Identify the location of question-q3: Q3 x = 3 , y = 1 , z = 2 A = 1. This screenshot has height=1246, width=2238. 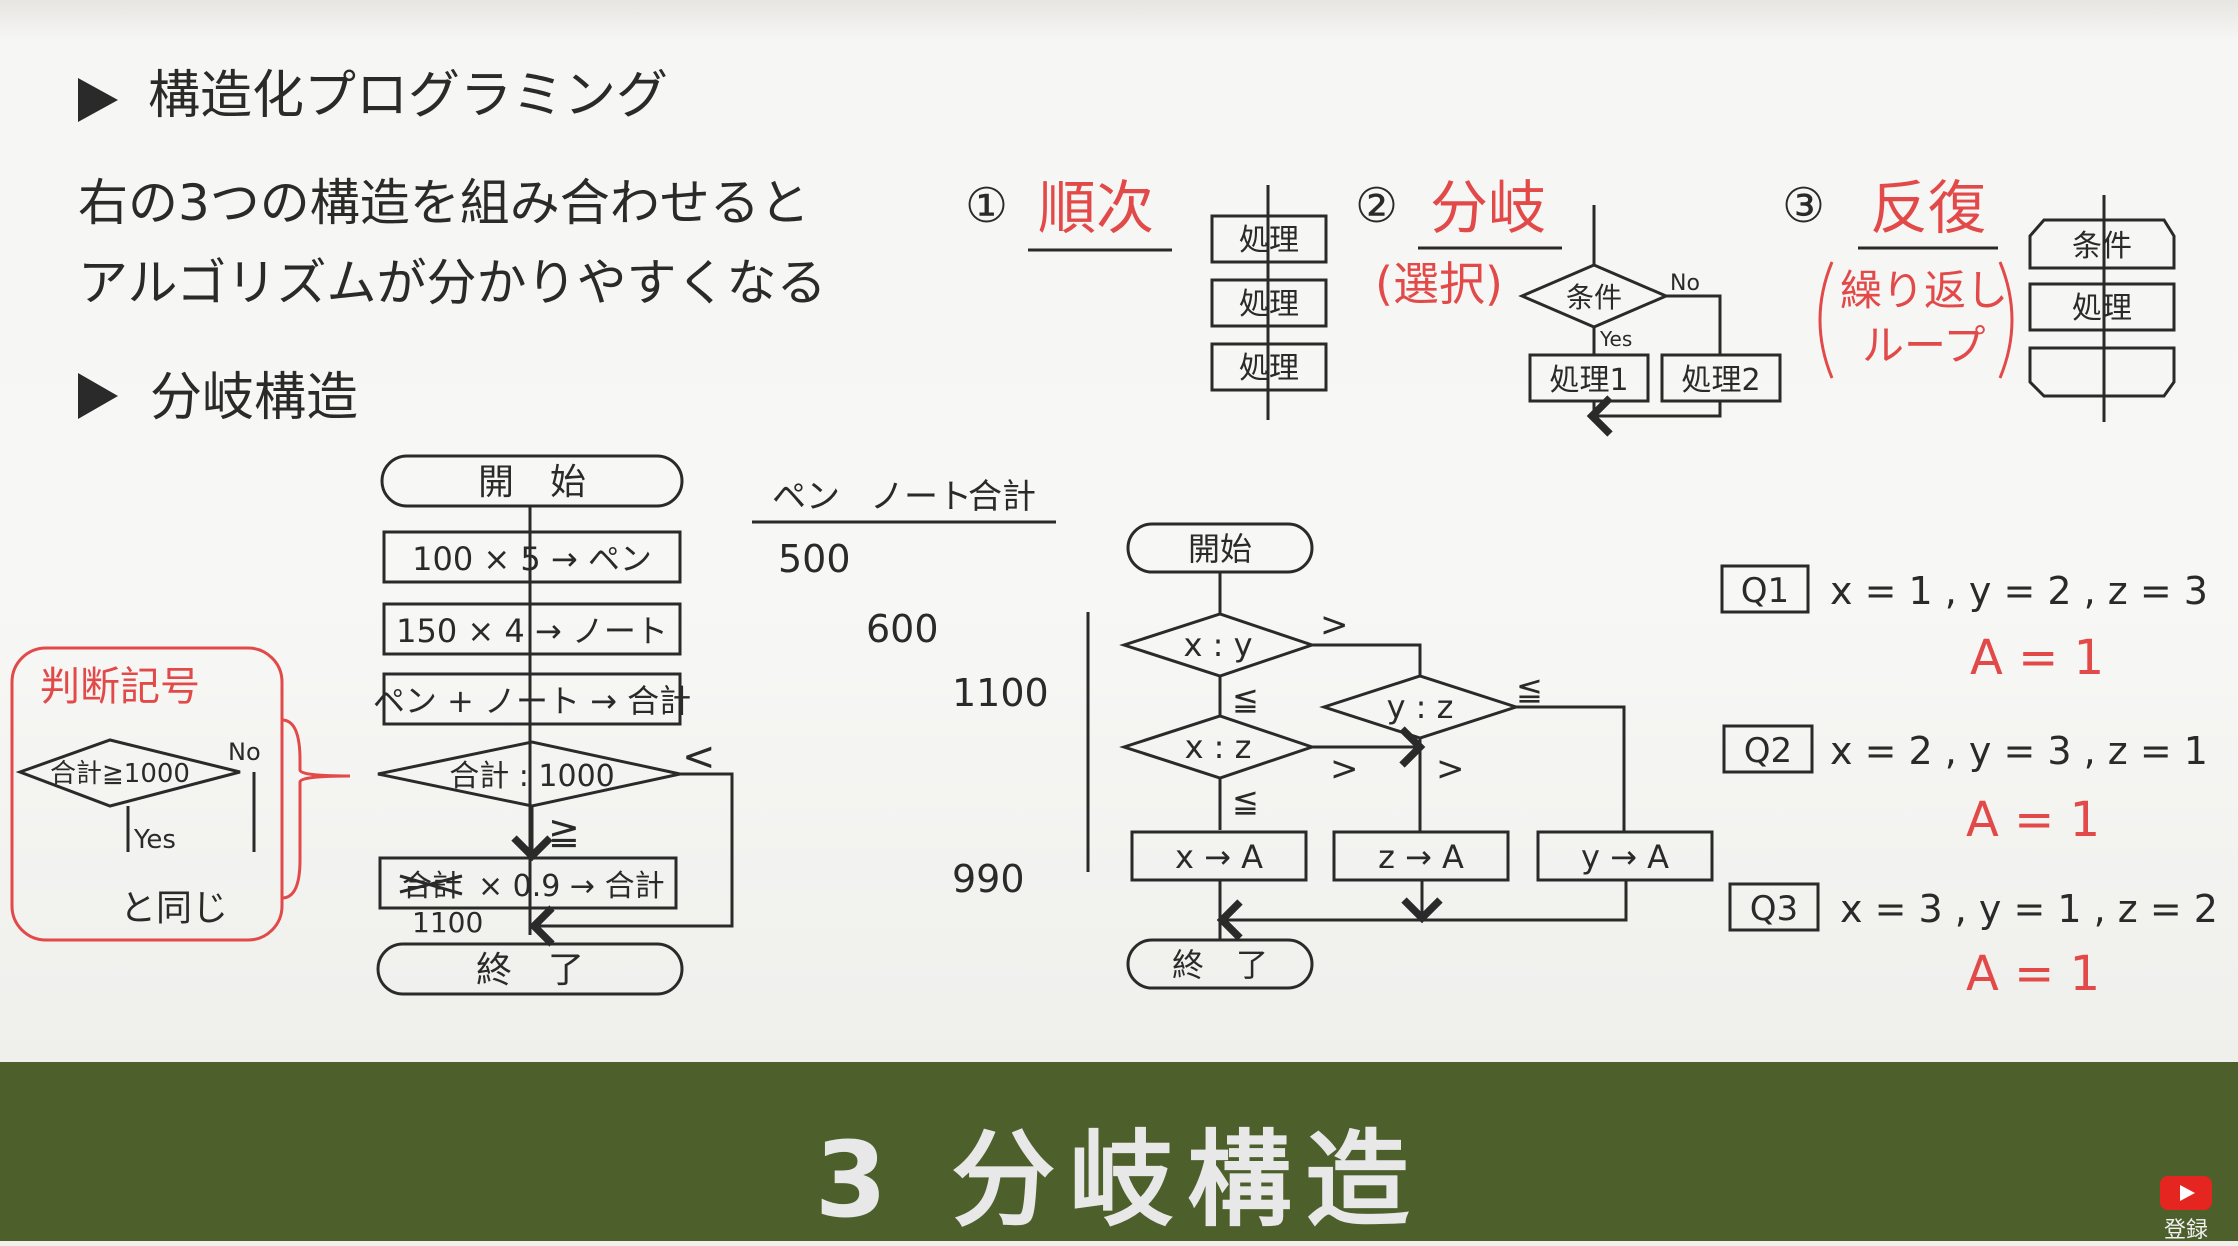
(1973, 942).